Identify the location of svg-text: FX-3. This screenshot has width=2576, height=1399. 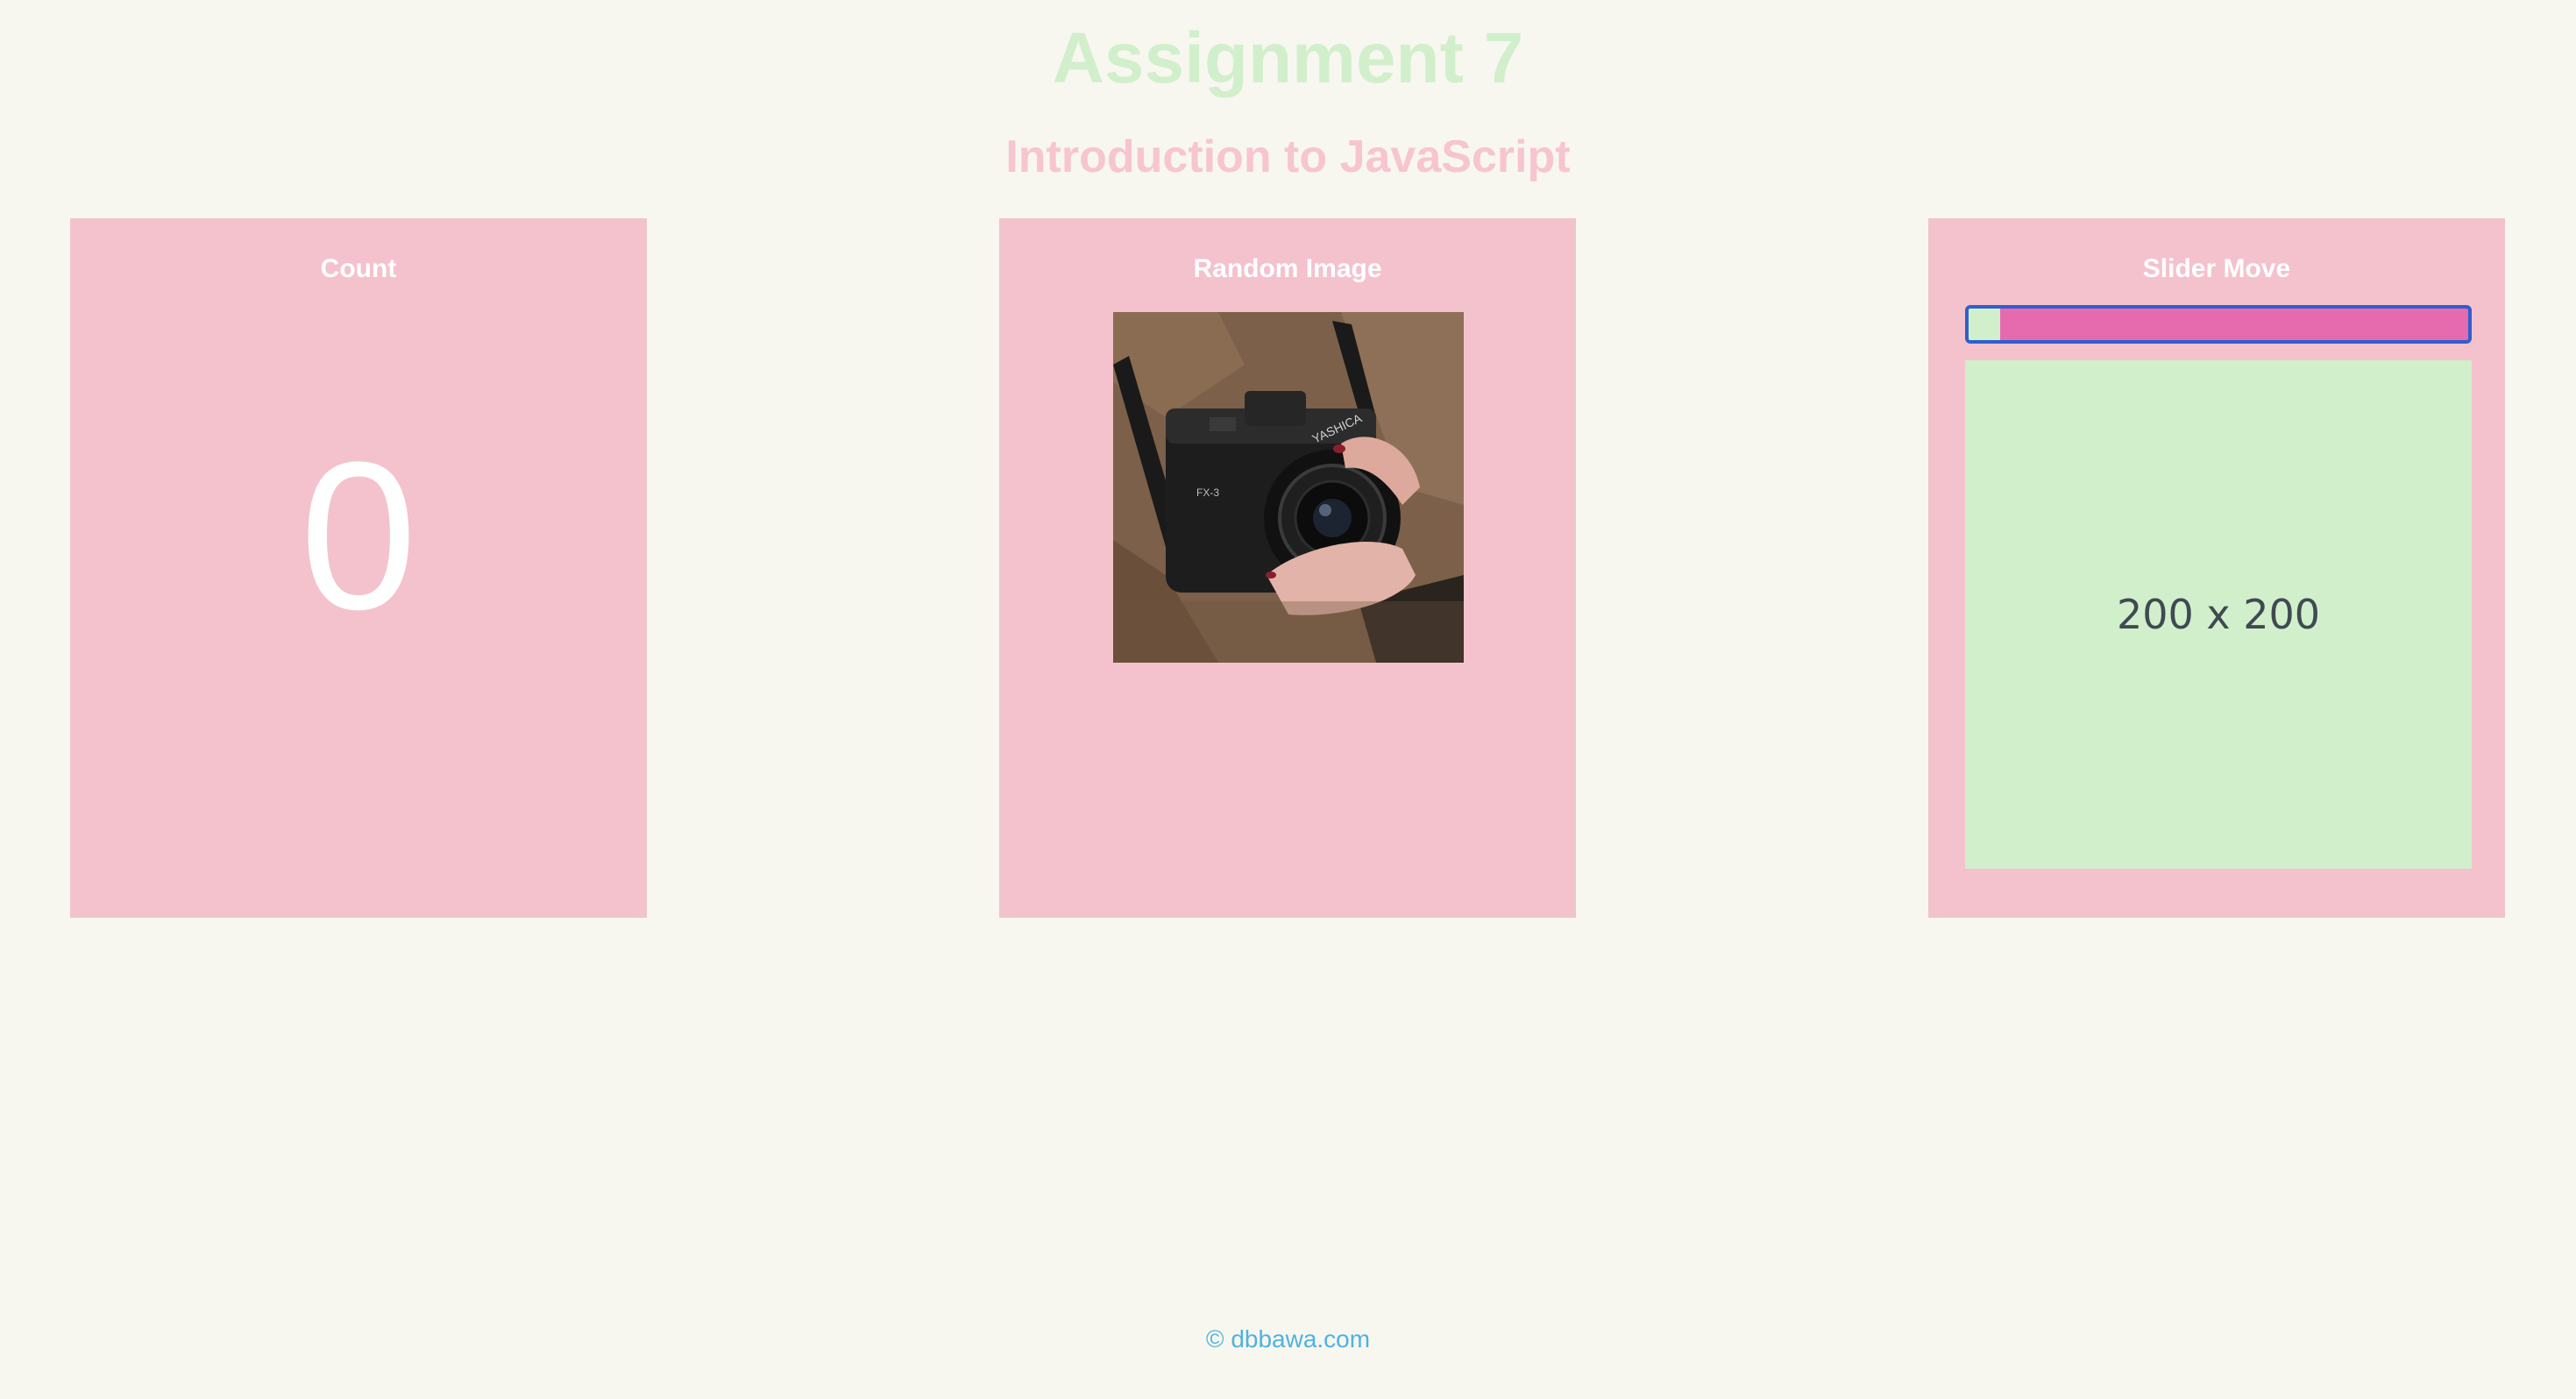
(1207, 492).